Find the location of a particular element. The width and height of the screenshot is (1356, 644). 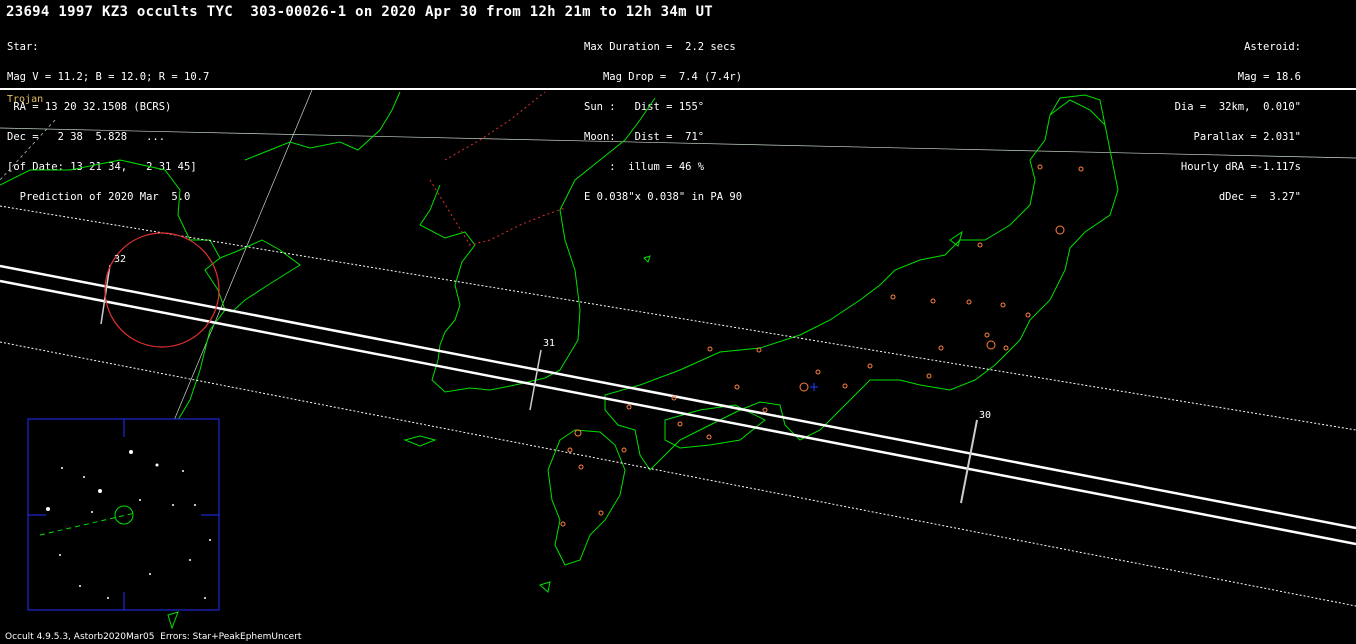

island-jeju is located at coordinates (420, 441).